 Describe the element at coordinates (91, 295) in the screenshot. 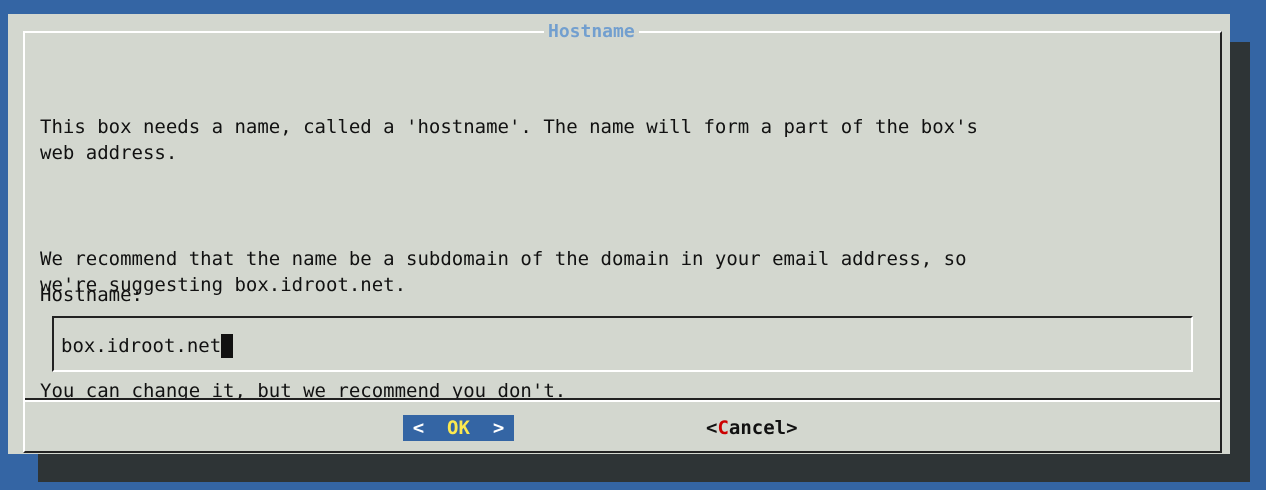

I see `hostname-label: Hostname:` at that location.